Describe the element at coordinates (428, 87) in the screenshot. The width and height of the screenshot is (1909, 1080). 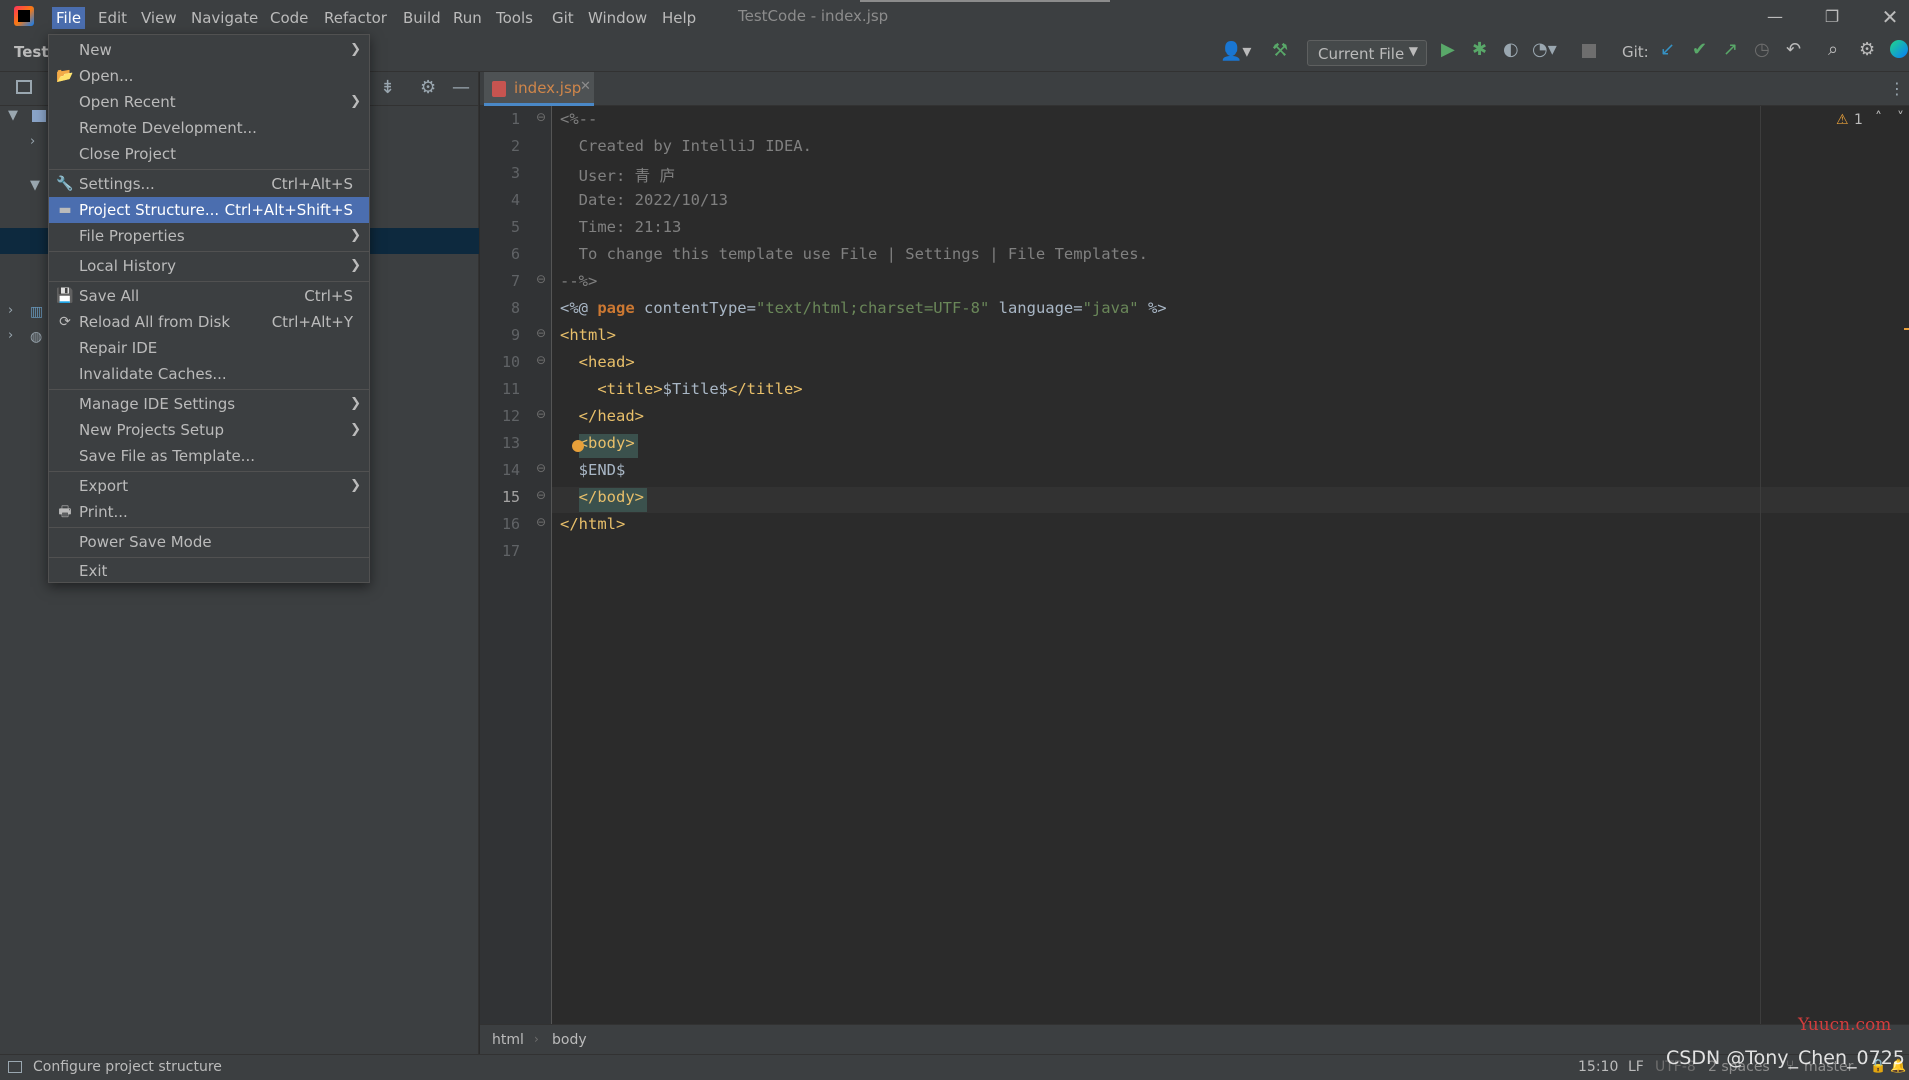
I see `panel-gear-icon: ⚙` at that location.